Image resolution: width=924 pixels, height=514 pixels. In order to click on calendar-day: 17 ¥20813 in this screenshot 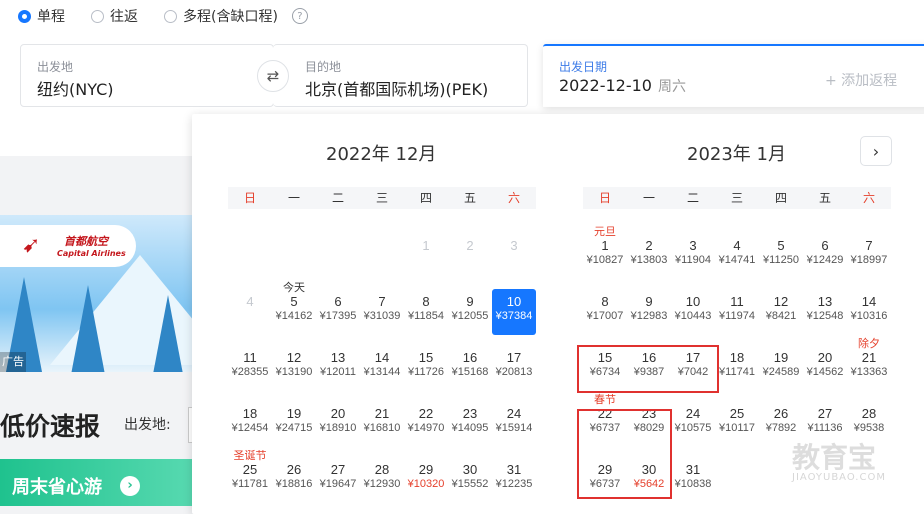, I will do `click(514, 374)`.